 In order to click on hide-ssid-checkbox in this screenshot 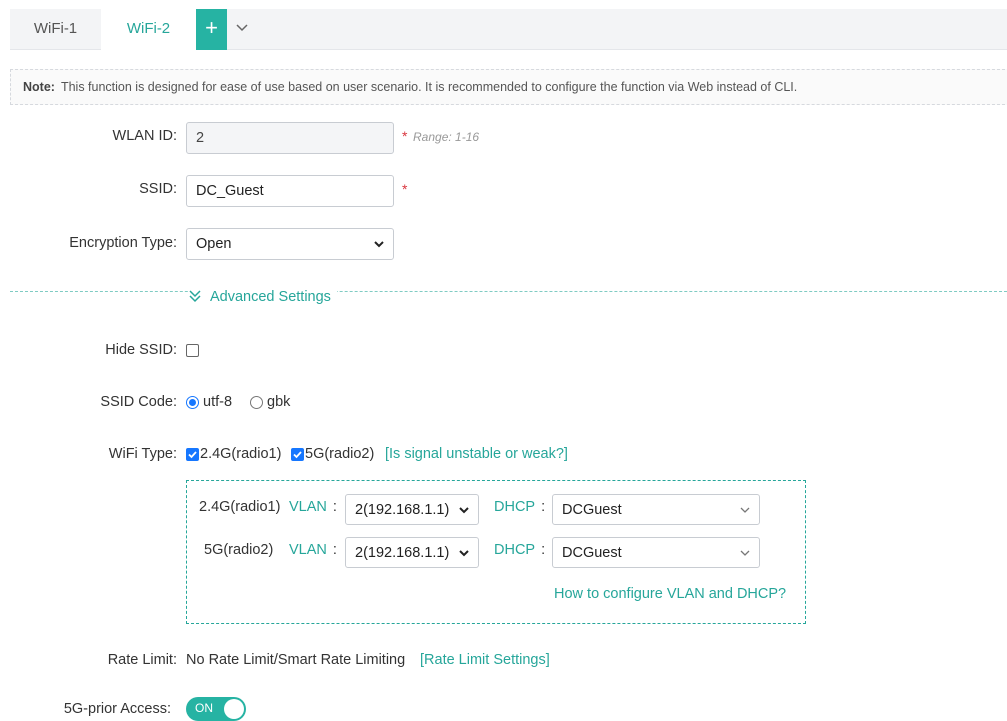, I will do `click(192, 350)`.